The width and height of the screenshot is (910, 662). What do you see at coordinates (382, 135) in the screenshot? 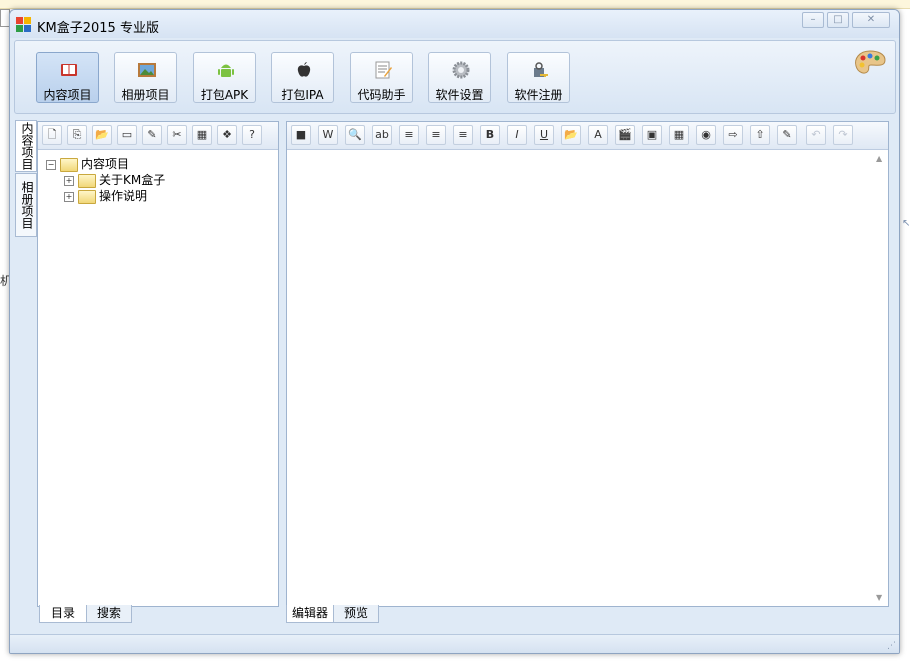
I see `spellcheck-icon: ab` at bounding box center [382, 135].